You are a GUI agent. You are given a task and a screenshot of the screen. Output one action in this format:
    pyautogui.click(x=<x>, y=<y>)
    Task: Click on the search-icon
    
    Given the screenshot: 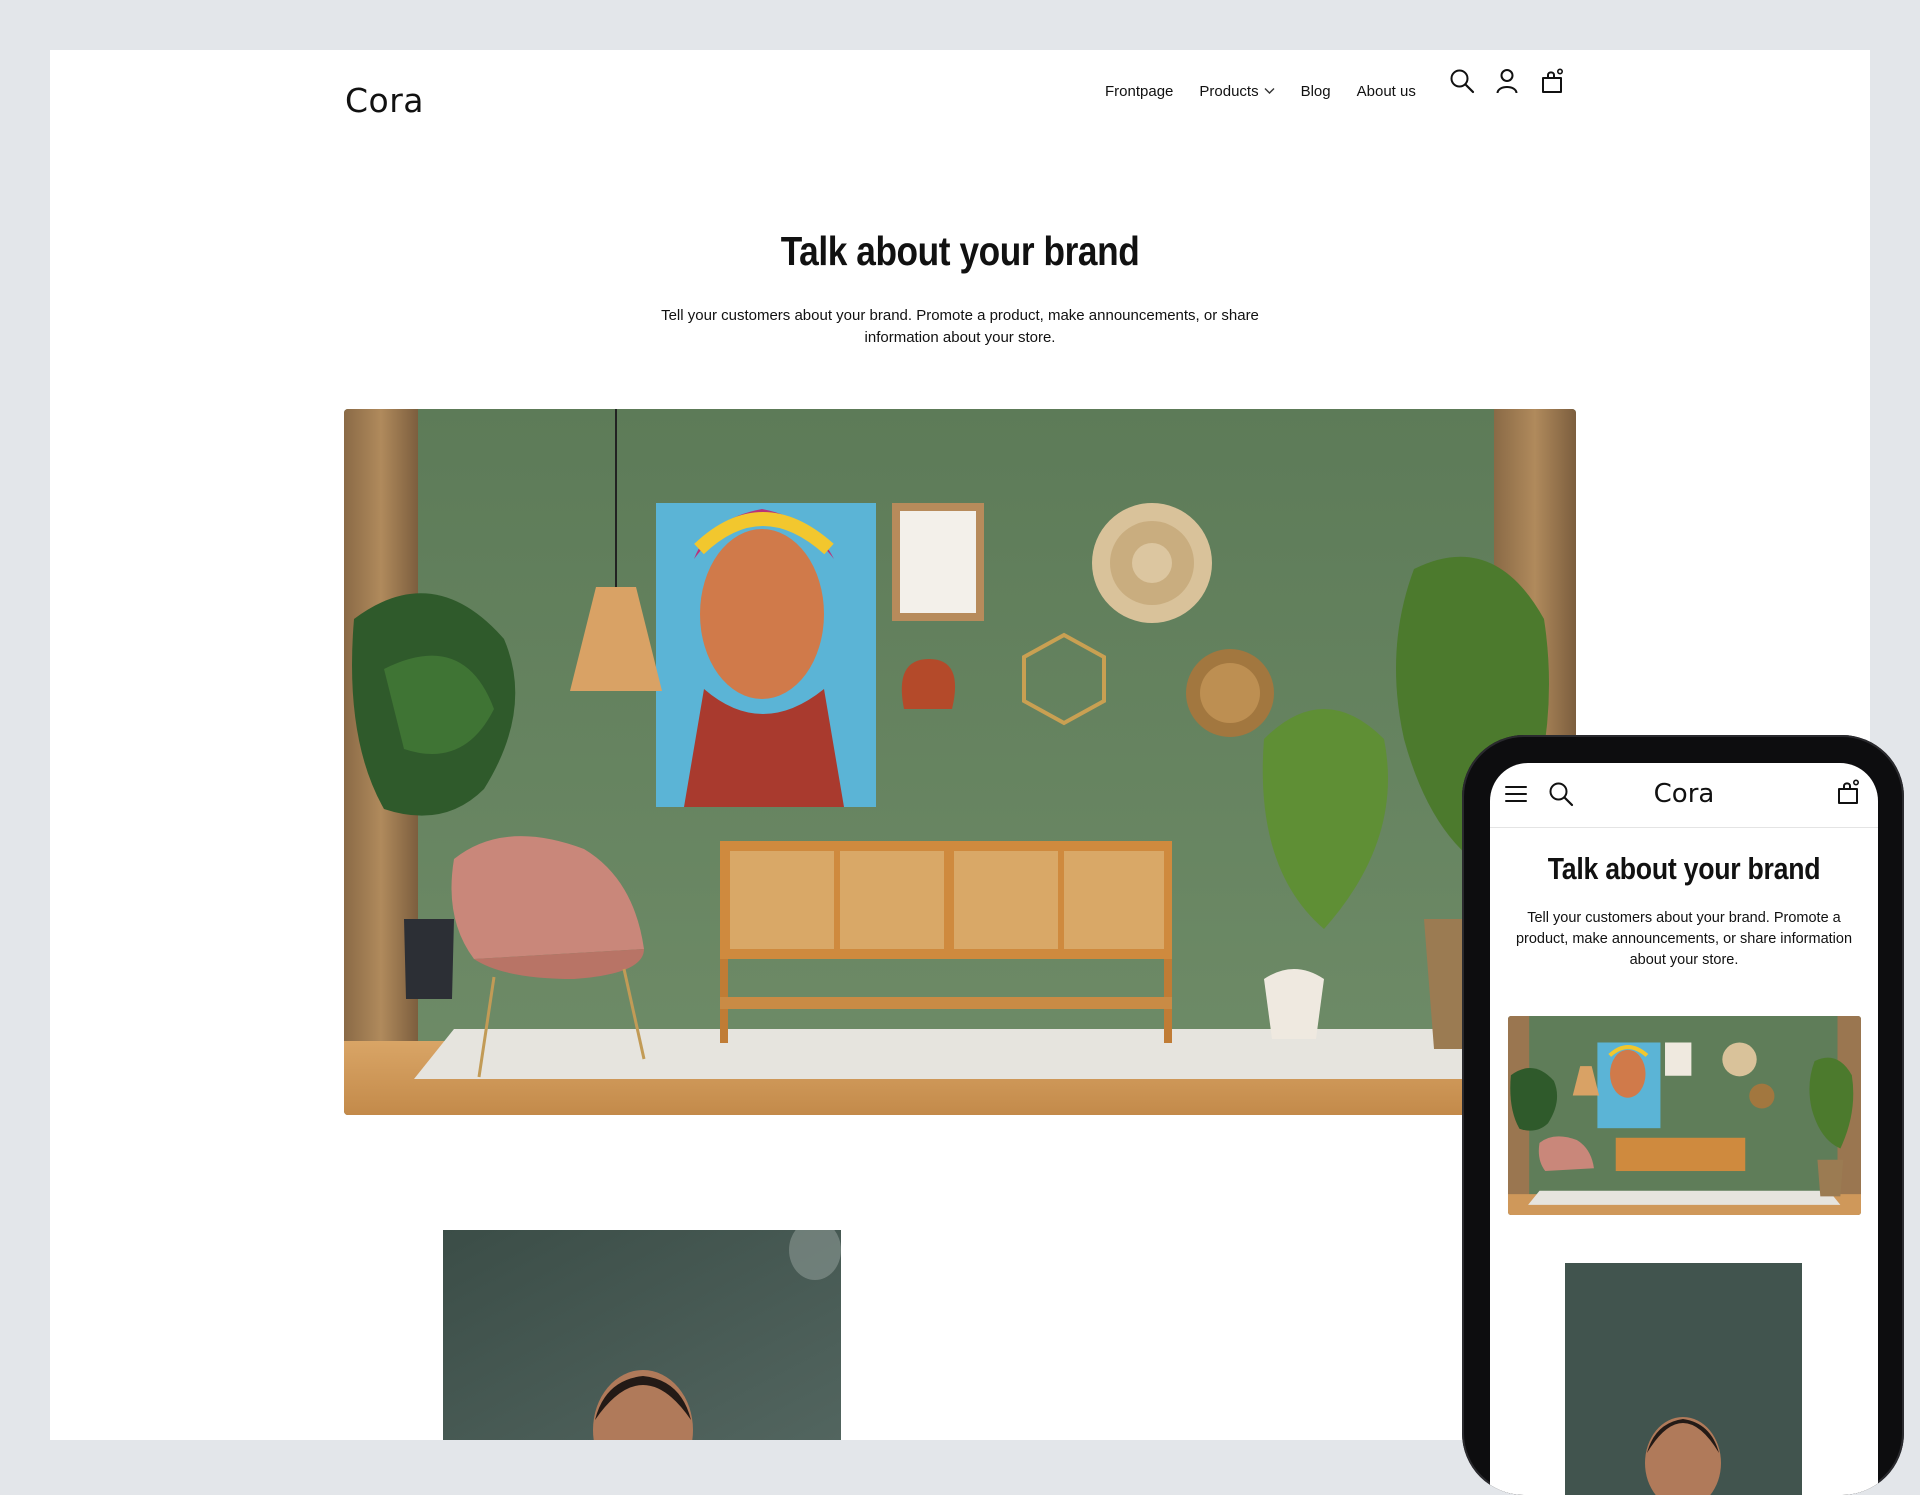 What is the action you would take?
    pyautogui.click(x=1462, y=81)
    